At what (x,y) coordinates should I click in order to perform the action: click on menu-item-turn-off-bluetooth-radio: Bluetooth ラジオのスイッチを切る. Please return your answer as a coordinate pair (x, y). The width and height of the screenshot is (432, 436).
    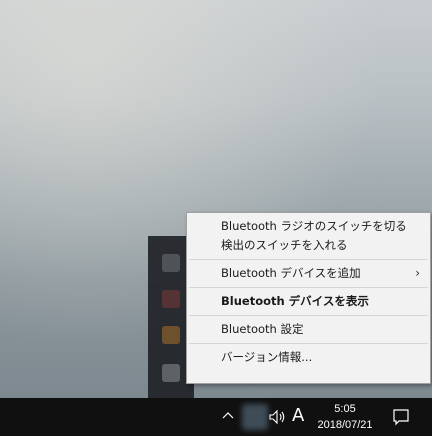
    Looking at the image, I should click on (308, 226).